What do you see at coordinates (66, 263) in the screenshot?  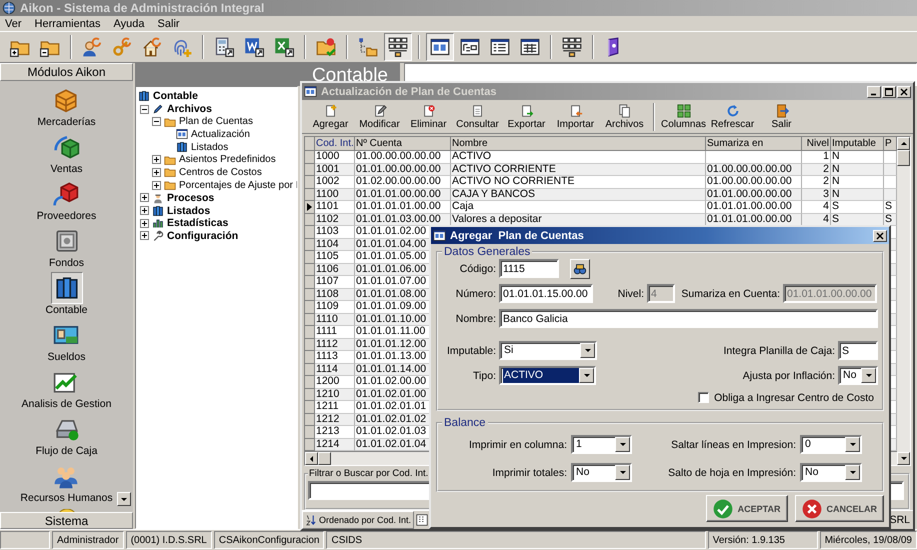 I see `module-label: Fondos` at bounding box center [66, 263].